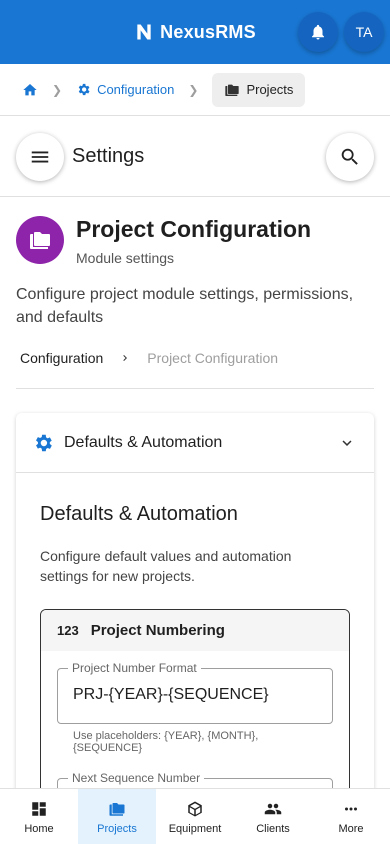 The width and height of the screenshot is (390, 844). What do you see at coordinates (157, 630) in the screenshot?
I see `project-numbering-title: Project Numbering` at bounding box center [157, 630].